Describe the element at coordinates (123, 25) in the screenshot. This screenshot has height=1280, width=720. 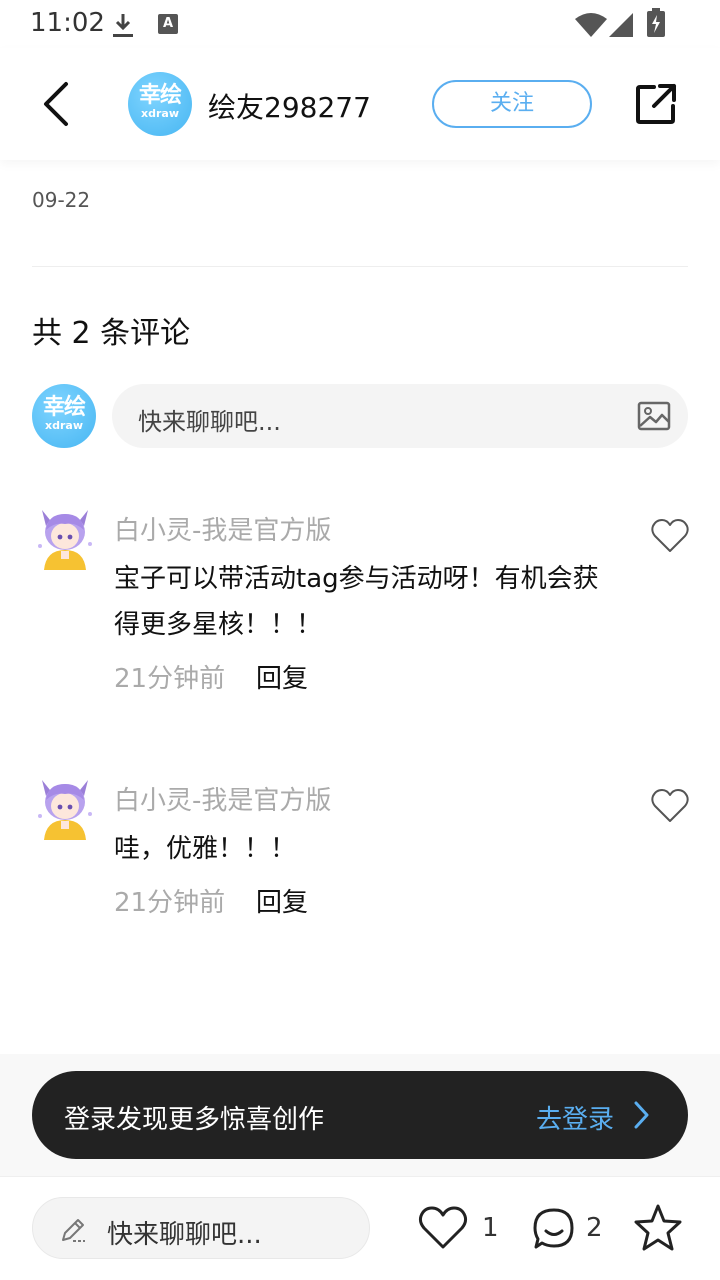
I see `download-icon` at that location.